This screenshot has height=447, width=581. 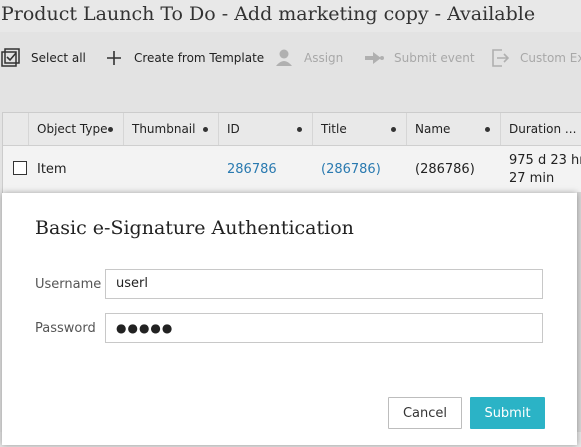 I want to click on username-field: userl, so click(x=324, y=284).